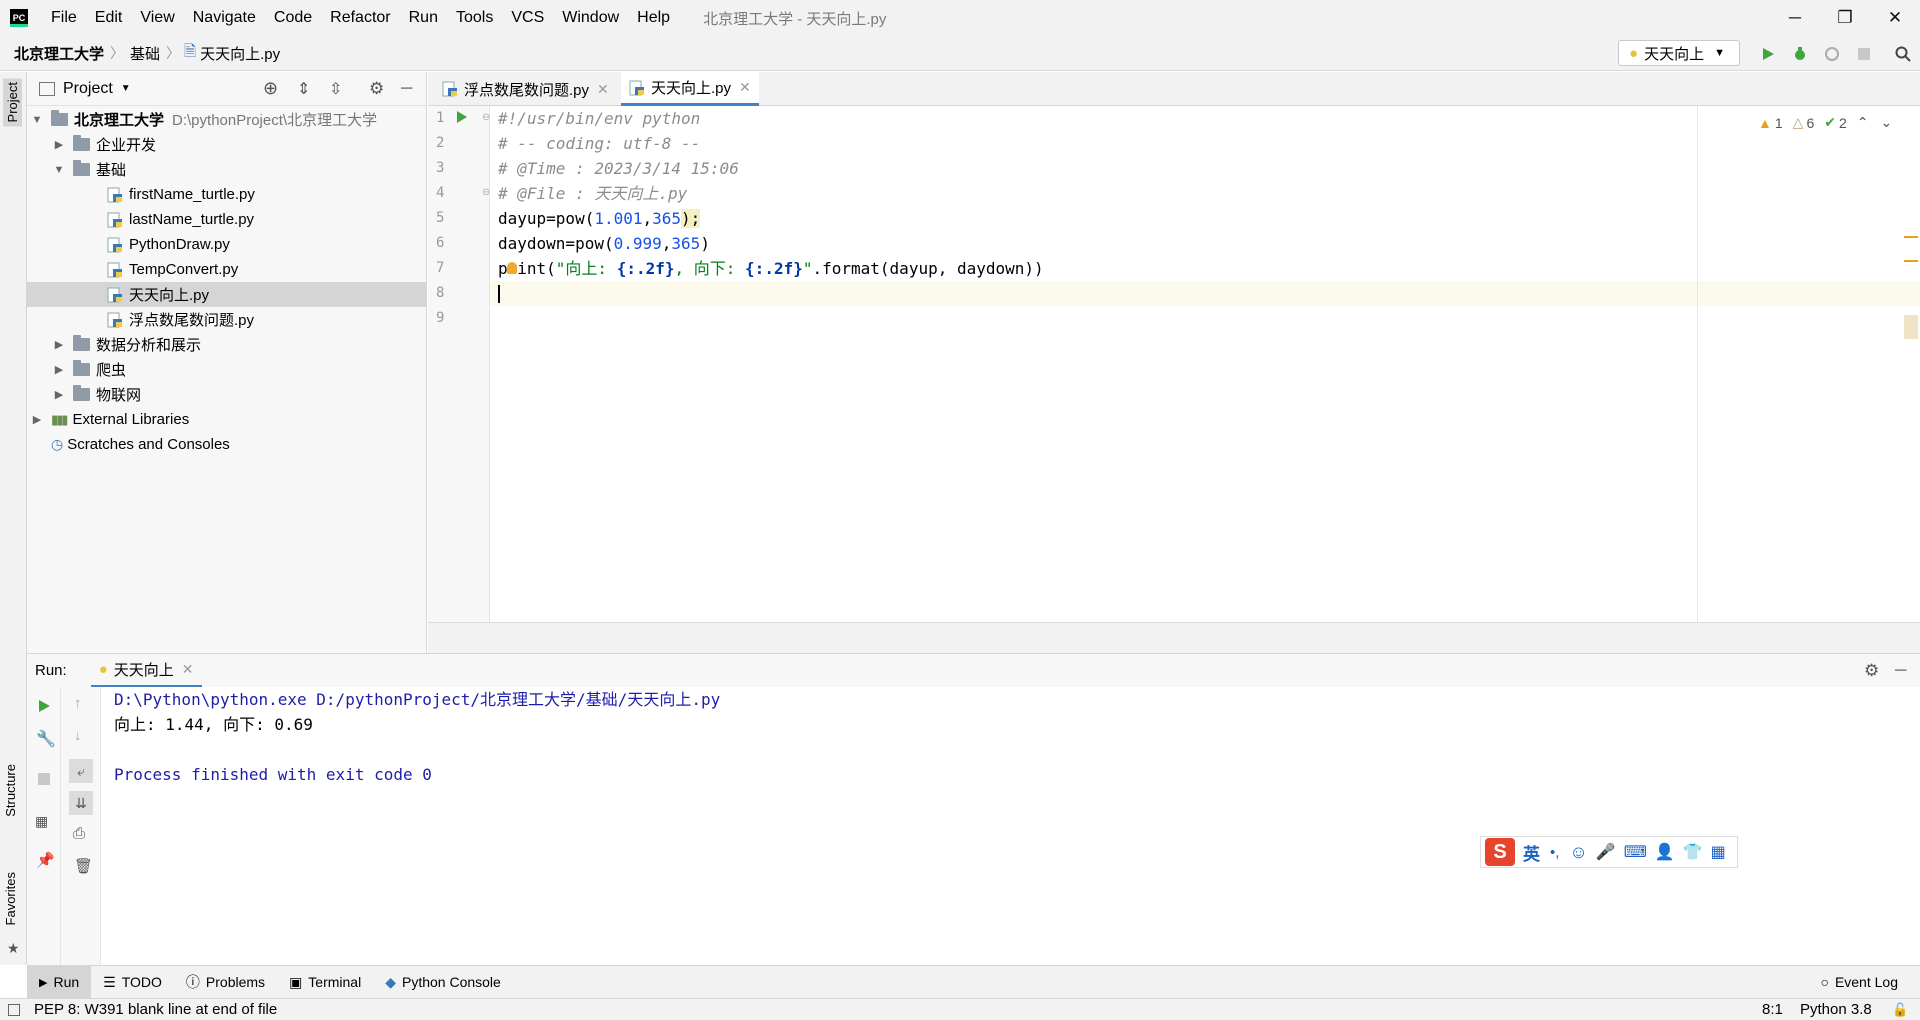  Describe the element at coordinates (145, 53) in the screenshot. I see `breadcrumb-folder: 基础` at that location.